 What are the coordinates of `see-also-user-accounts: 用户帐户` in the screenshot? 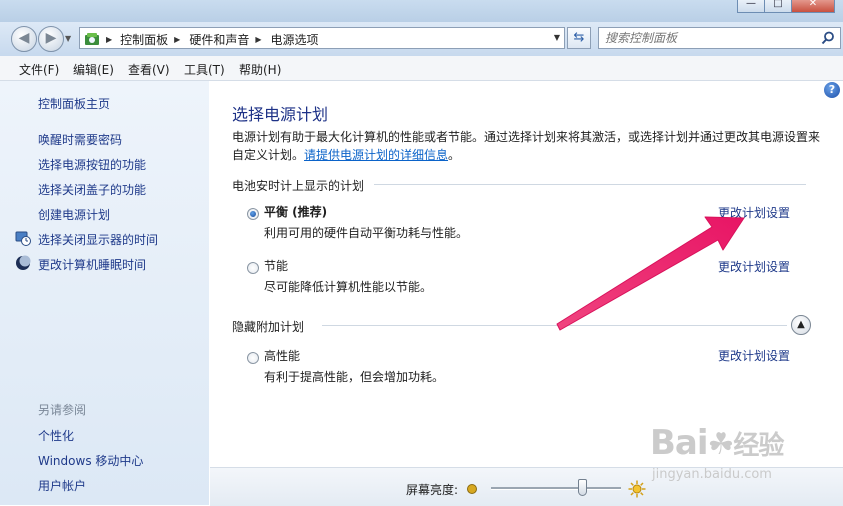 It's located at (62, 485).